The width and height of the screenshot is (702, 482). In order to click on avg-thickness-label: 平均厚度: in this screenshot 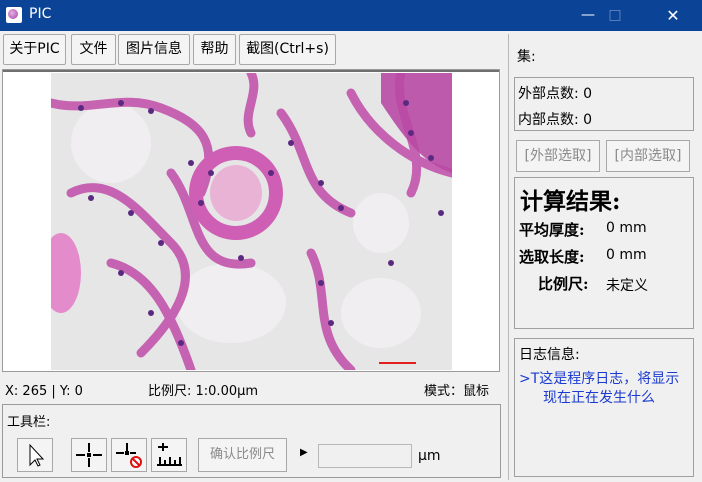, I will do `click(552, 230)`.